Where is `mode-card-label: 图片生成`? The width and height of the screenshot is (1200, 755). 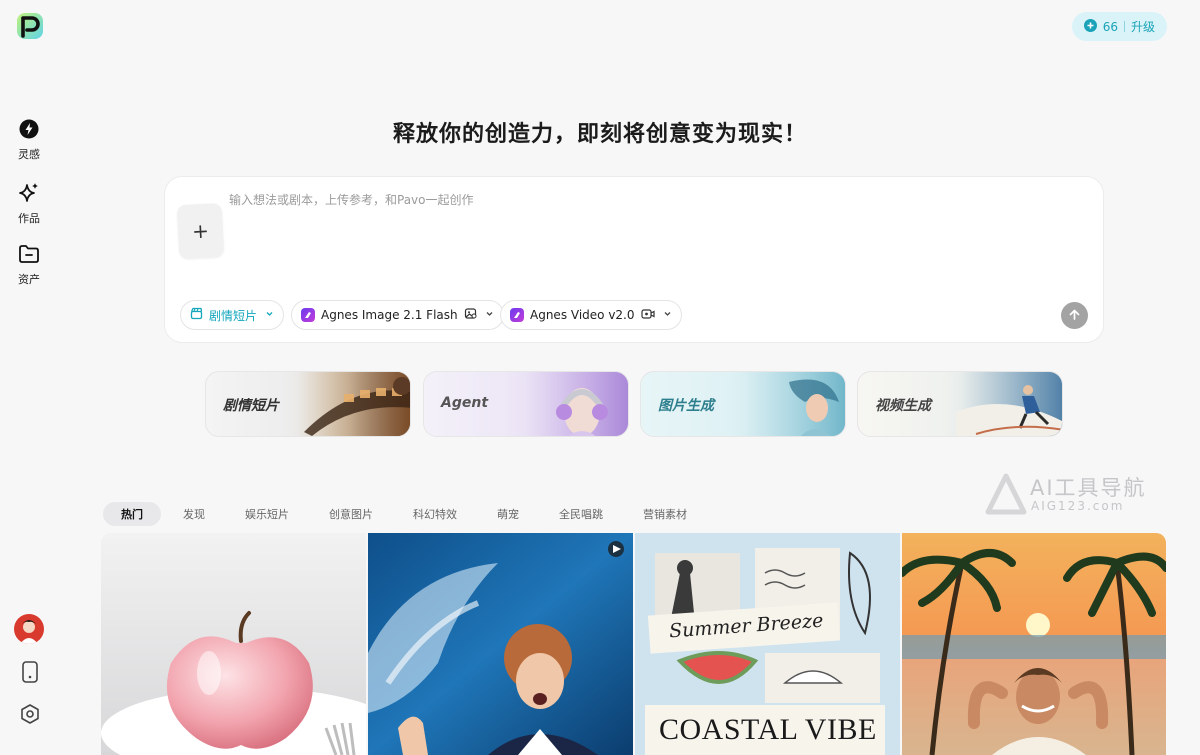
mode-card-label: 图片生成 is located at coordinates (686, 406).